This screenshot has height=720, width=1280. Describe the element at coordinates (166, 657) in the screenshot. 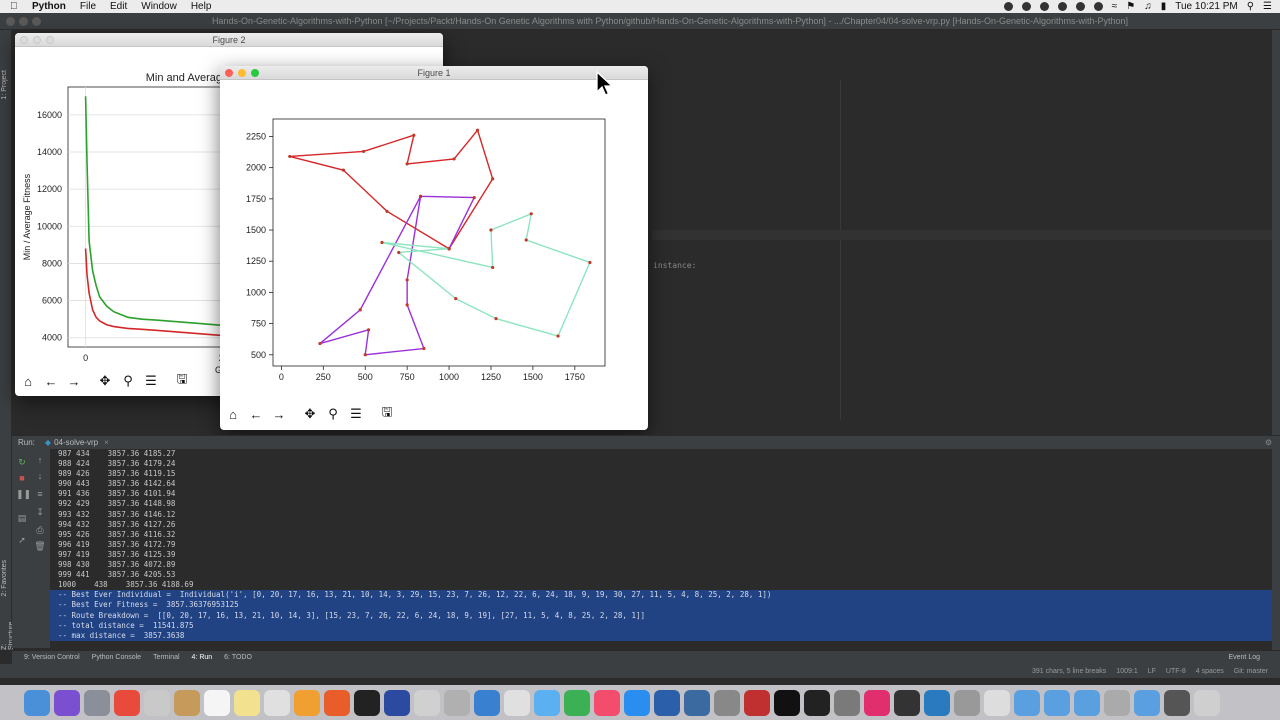

I see `terminal-tab: Terminal` at that location.